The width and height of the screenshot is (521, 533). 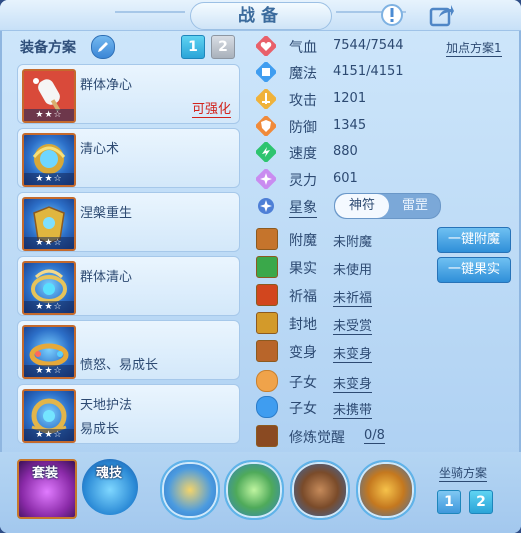 I want to click on attr-name: 灵力, so click(x=303, y=181).